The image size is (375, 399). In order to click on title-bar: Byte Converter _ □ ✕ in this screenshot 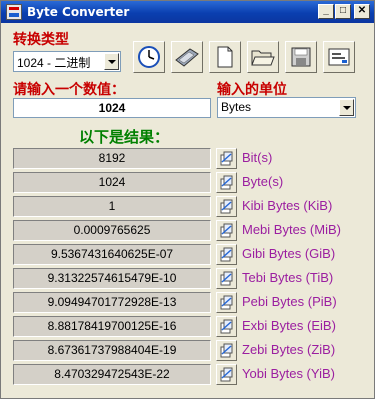, I will do `click(187, 12)`.